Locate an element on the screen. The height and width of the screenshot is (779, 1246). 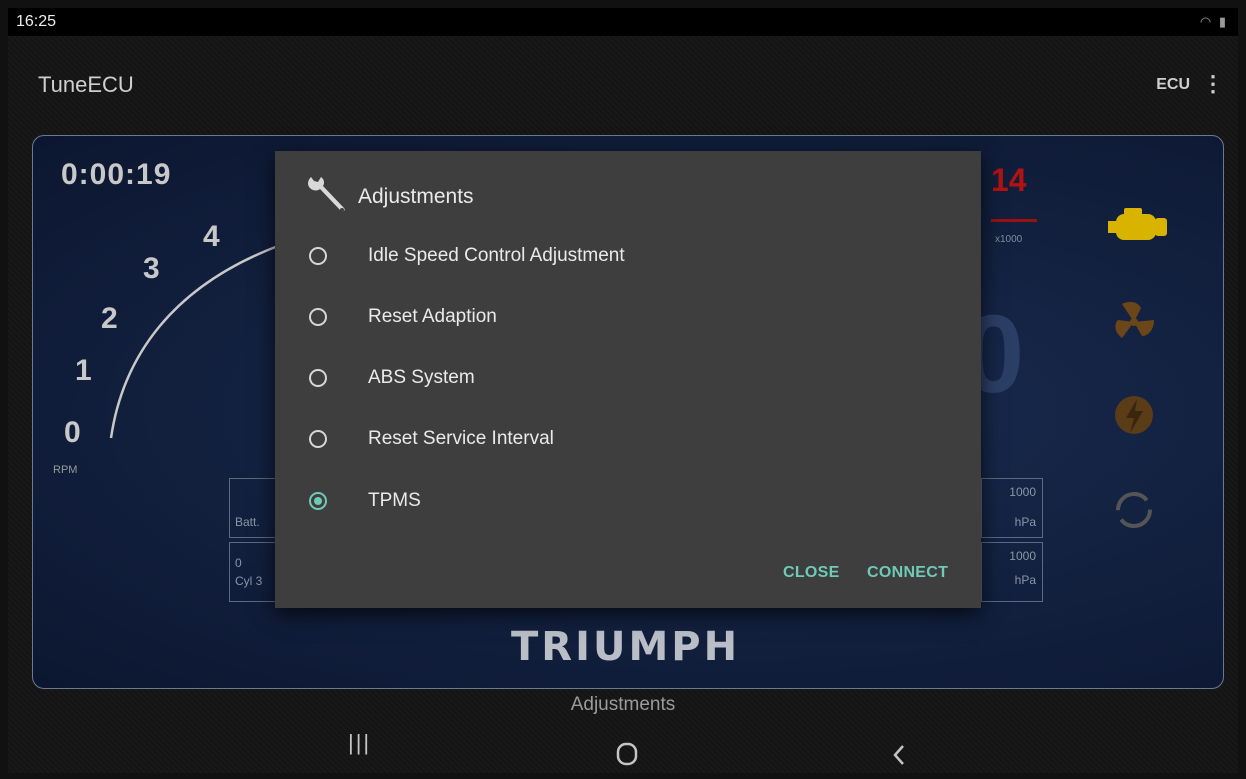
engine-icon is located at coordinates (1137, 224).